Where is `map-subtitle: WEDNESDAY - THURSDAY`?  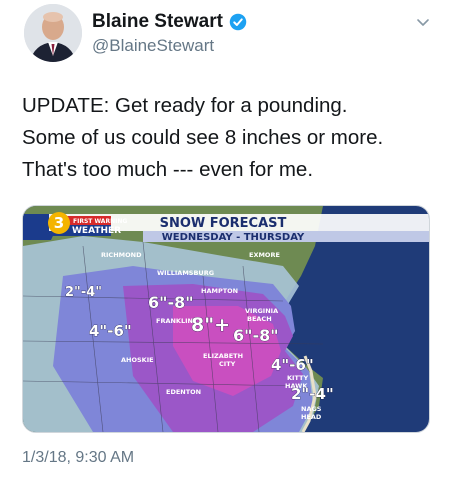 map-subtitle: WEDNESDAY - THURSDAY is located at coordinates (233, 237).